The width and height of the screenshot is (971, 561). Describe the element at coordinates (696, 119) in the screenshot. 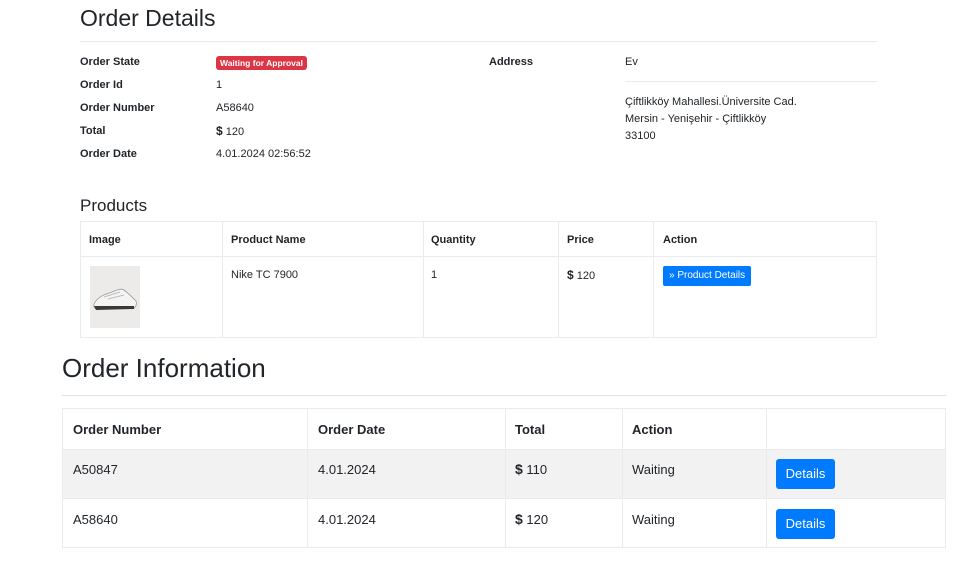

I see `address-line-2: Mersin - Yenişehir - Çiftlikköy` at that location.